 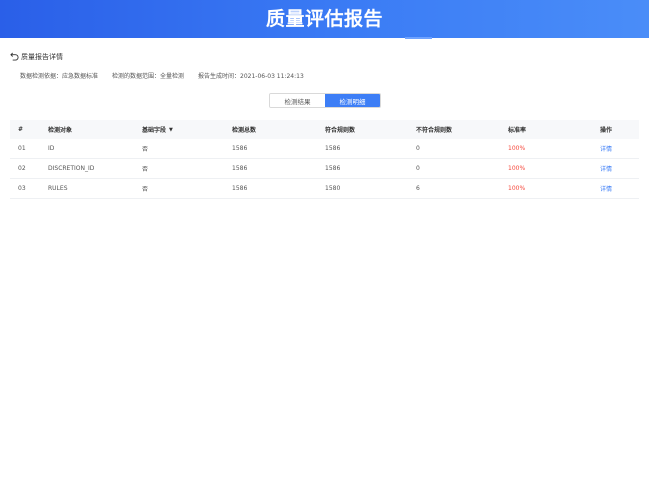 I want to click on col-base-field: 基础字段 ▼, so click(x=157, y=129).